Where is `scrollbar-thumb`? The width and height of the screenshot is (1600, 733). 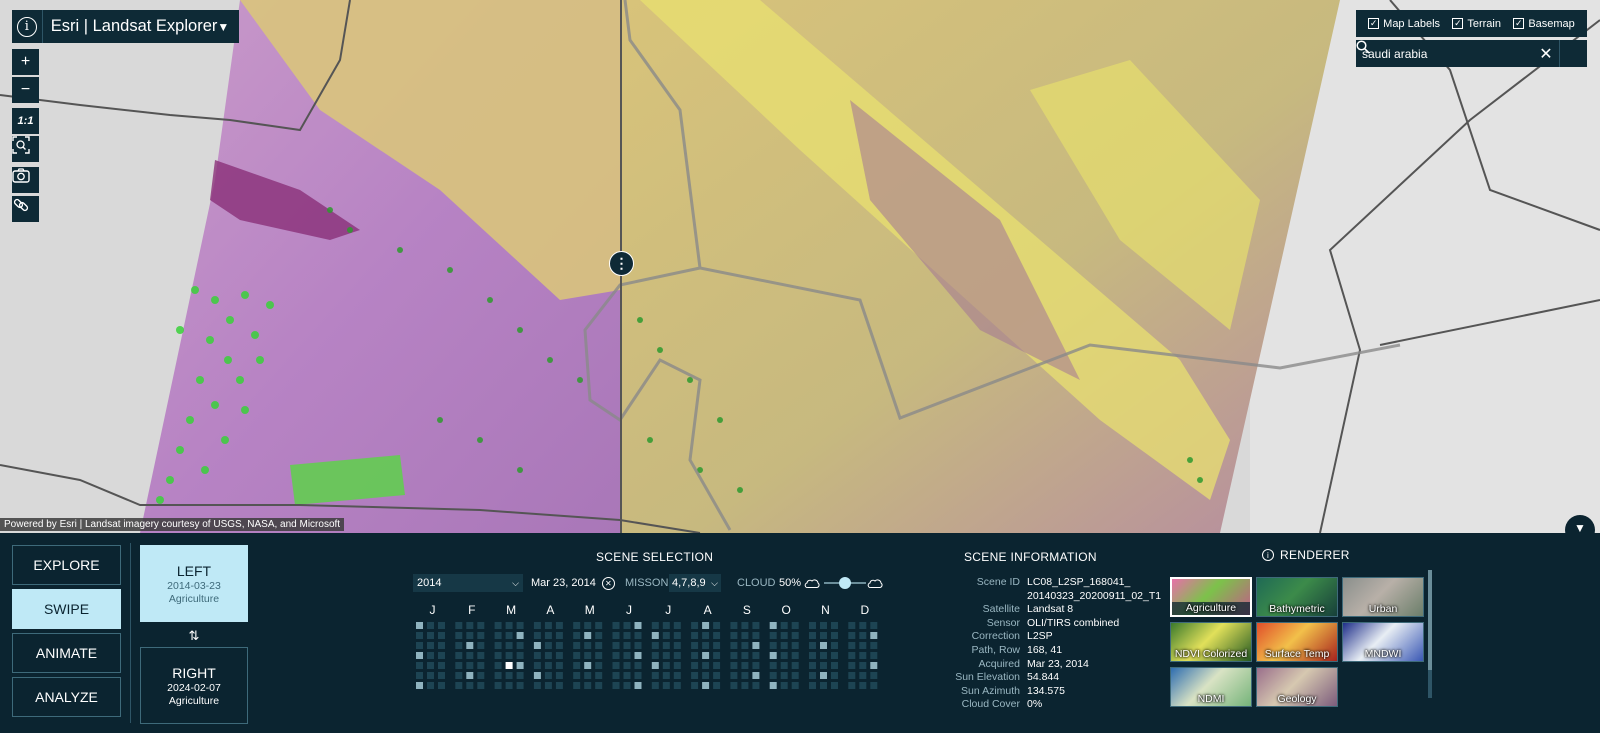
scrollbar-thumb is located at coordinates (1430, 620).